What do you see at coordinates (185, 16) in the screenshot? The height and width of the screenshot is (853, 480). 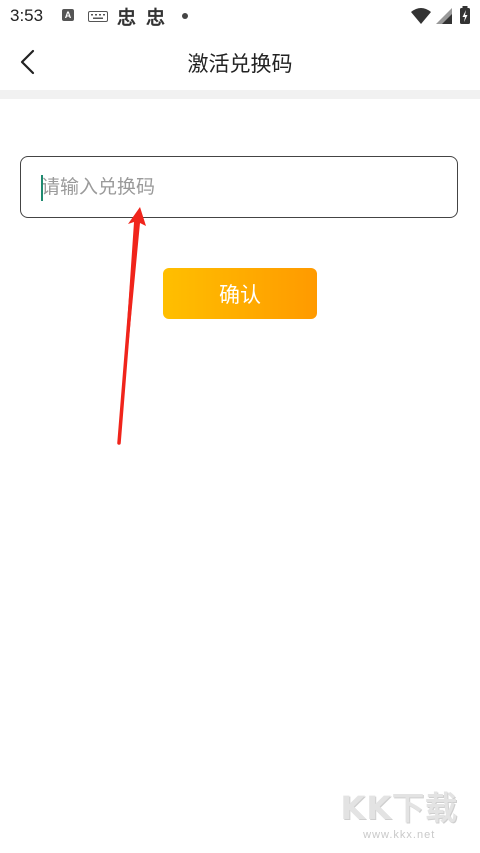 I see `dot-icon` at bounding box center [185, 16].